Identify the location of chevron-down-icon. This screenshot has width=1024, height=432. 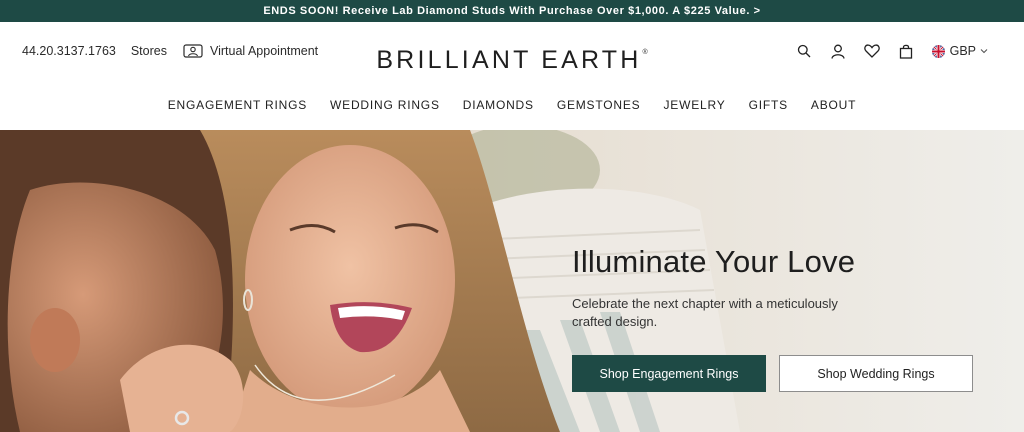
(984, 51).